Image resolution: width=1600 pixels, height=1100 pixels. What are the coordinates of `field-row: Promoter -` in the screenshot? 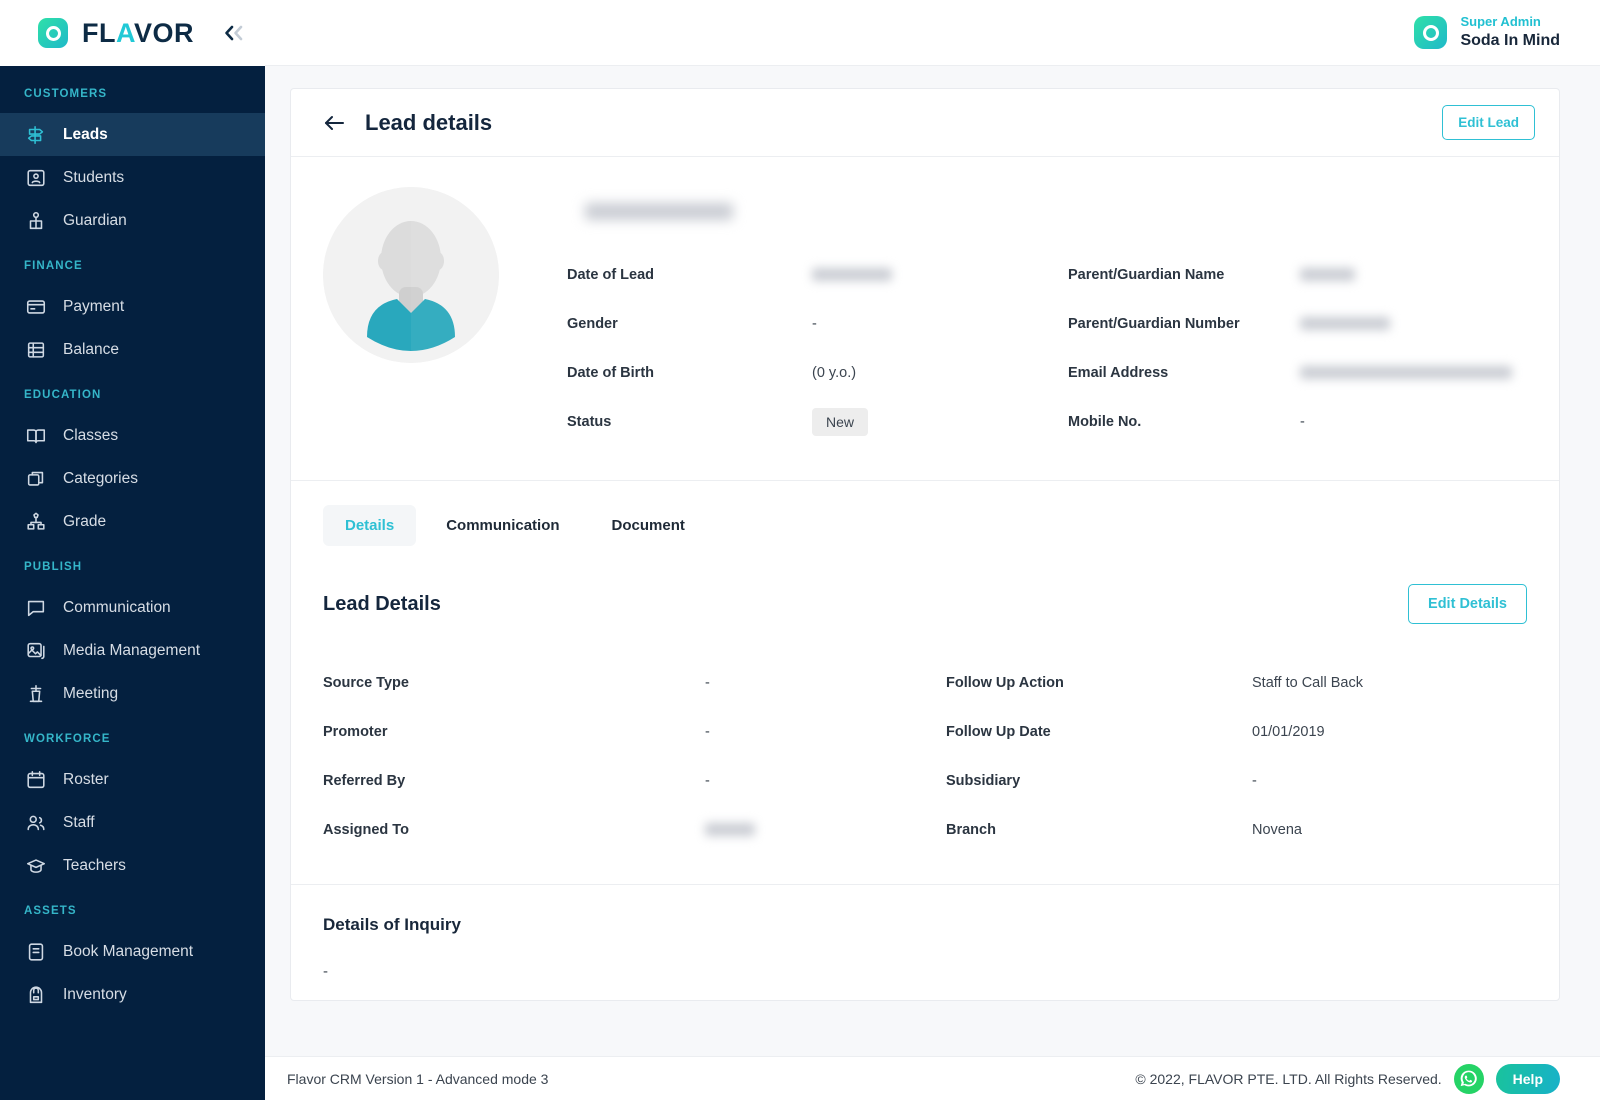 It's located at (613, 731).